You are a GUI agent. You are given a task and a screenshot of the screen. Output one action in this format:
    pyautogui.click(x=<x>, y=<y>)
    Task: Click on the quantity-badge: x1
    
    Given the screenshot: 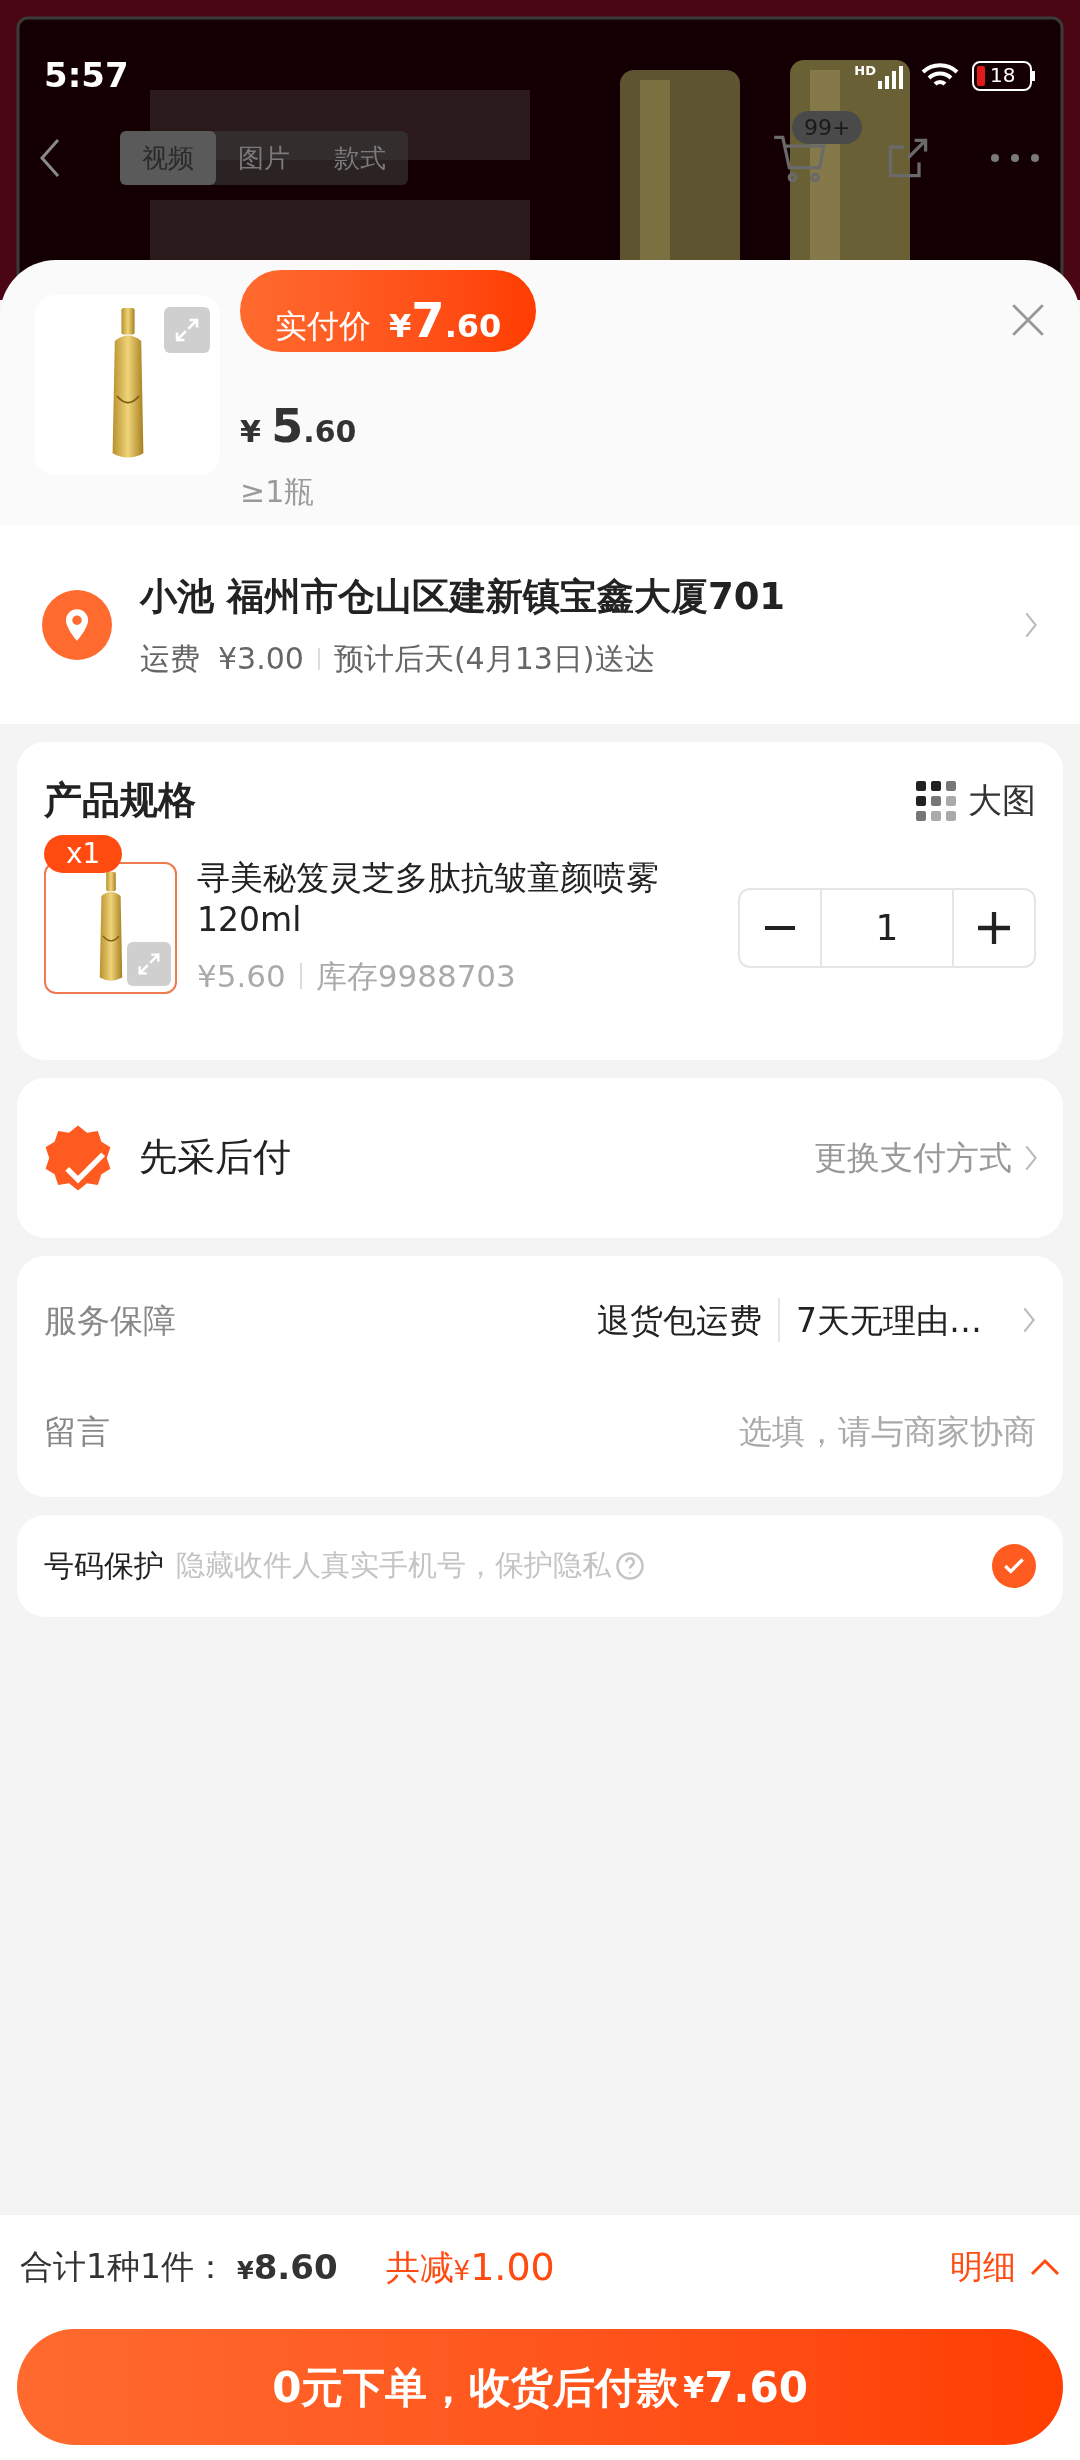 What is the action you would take?
    pyautogui.click(x=83, y=854)
    